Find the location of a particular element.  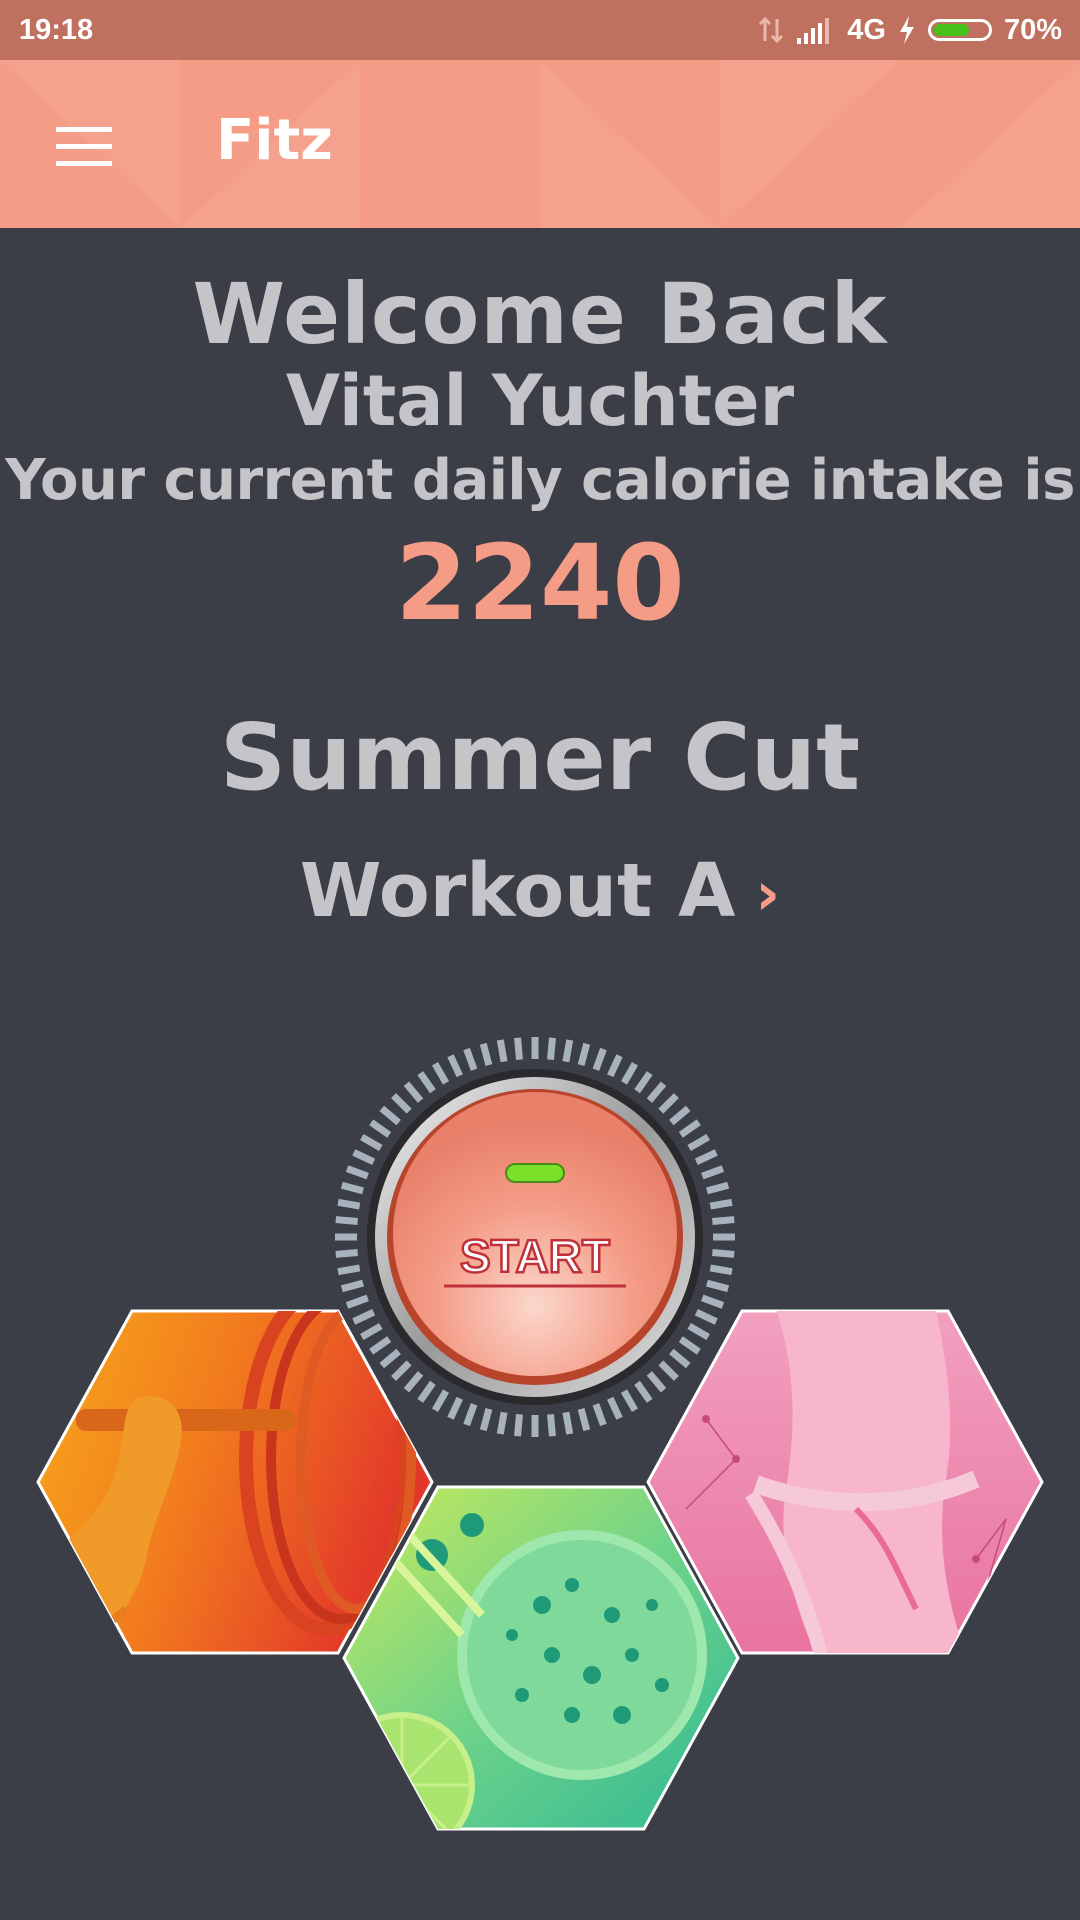

app-bar: Fitz is located at coordinates (540, 144).